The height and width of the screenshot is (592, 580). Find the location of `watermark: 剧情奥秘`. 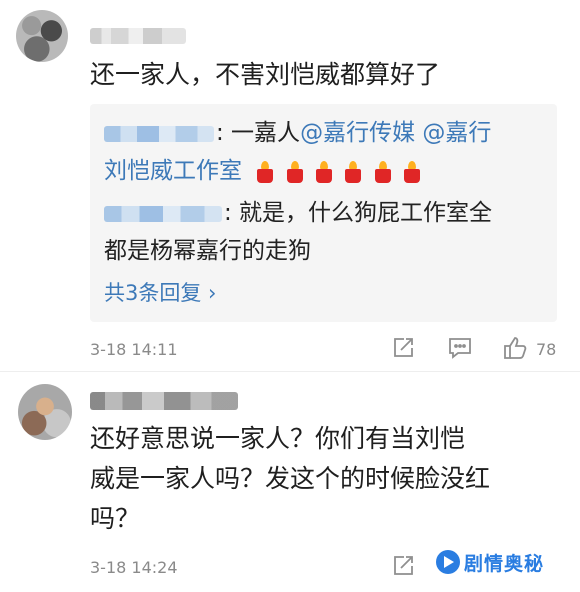

watermark: 剧情奥秘 is located at coordinates (490, 562).